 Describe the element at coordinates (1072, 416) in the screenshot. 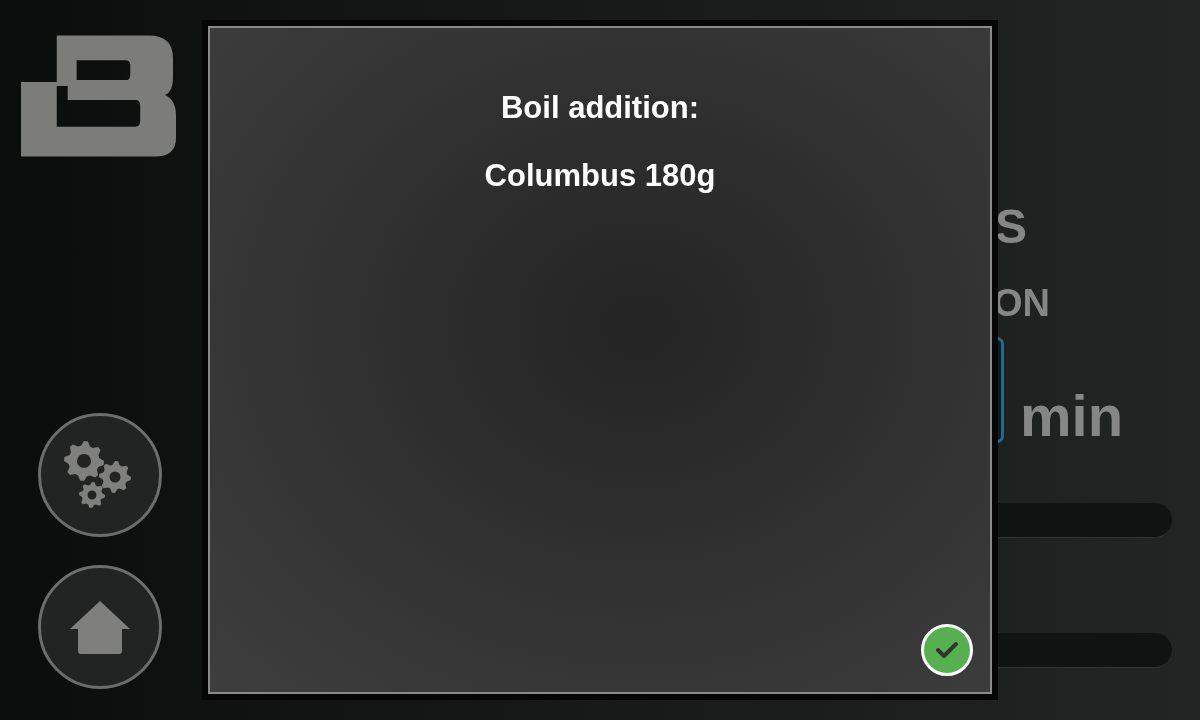

I see `unit-label: min` at that location.